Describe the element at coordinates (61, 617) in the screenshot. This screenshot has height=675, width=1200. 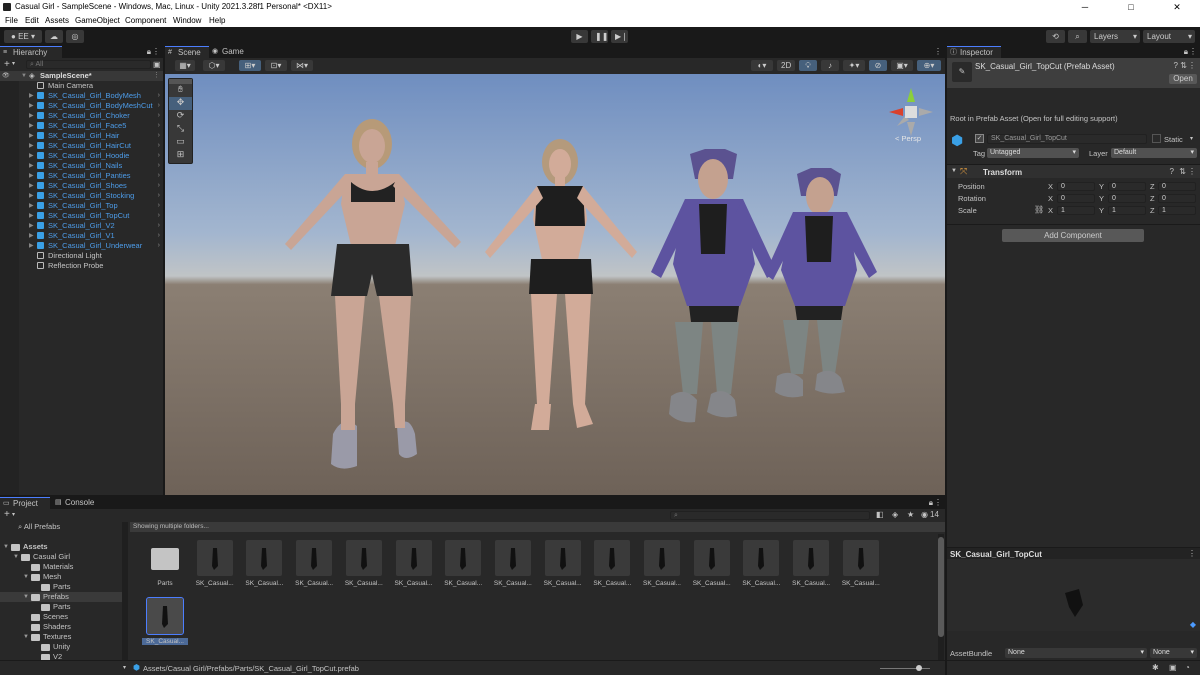
I see `folder-tree-item: Scenes` at that location.